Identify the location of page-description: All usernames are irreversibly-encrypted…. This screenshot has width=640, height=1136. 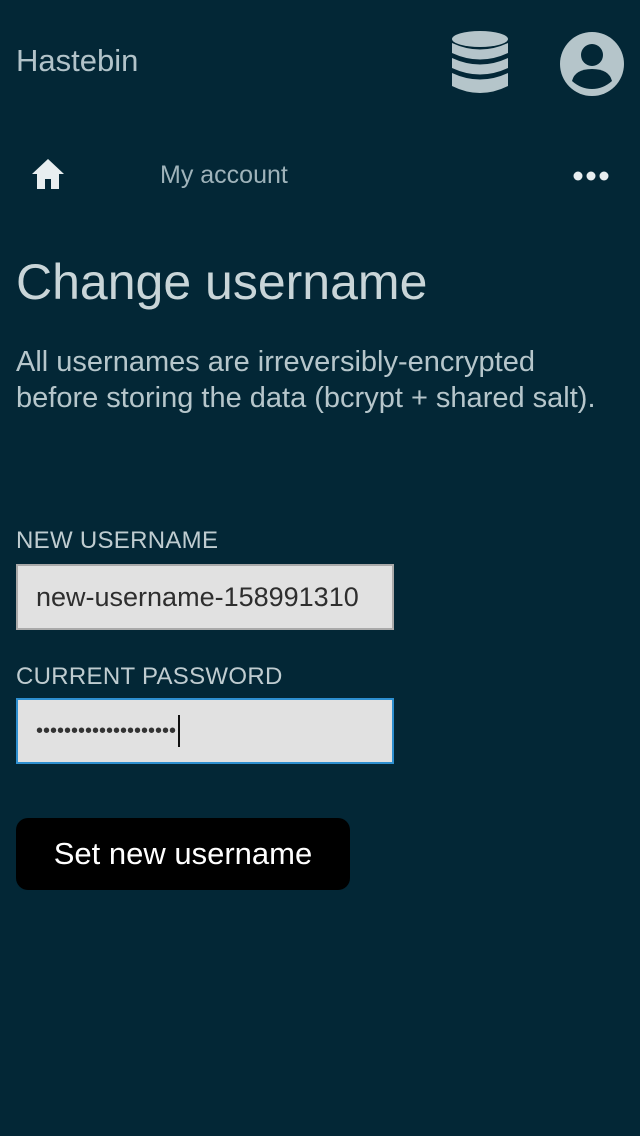
(306, 380).